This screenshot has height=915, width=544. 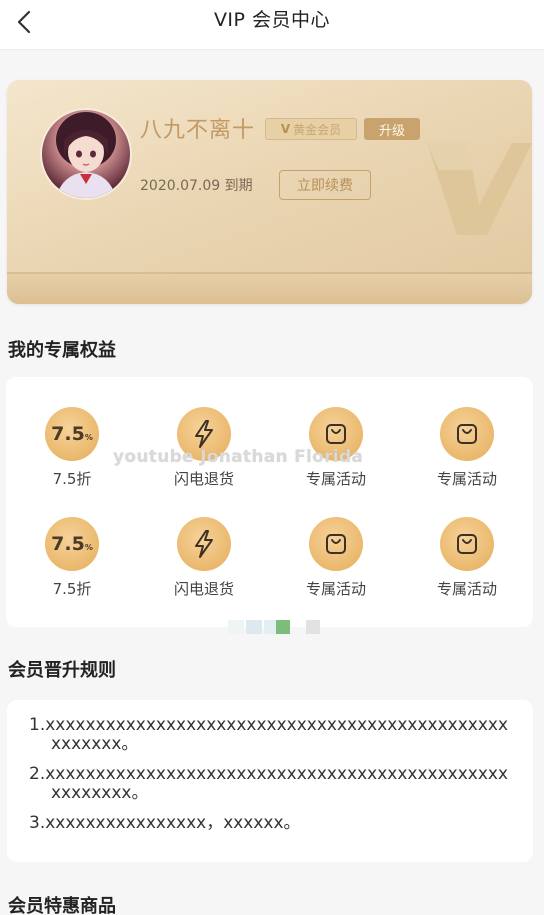 What do you see at coordinates (165, 823) in the screenshot?
I see `rule-item: 3.xxxxxxxxxxxxxxxx，xxxxxx。` at bounding box center [165, 823].